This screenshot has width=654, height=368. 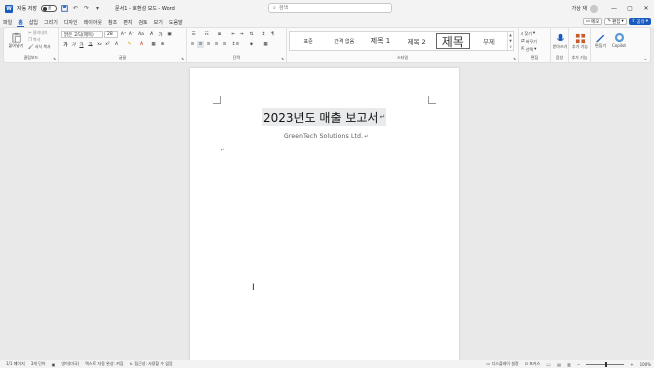 I want to click on zoom-level: 100%, so click(x=645, y=364).